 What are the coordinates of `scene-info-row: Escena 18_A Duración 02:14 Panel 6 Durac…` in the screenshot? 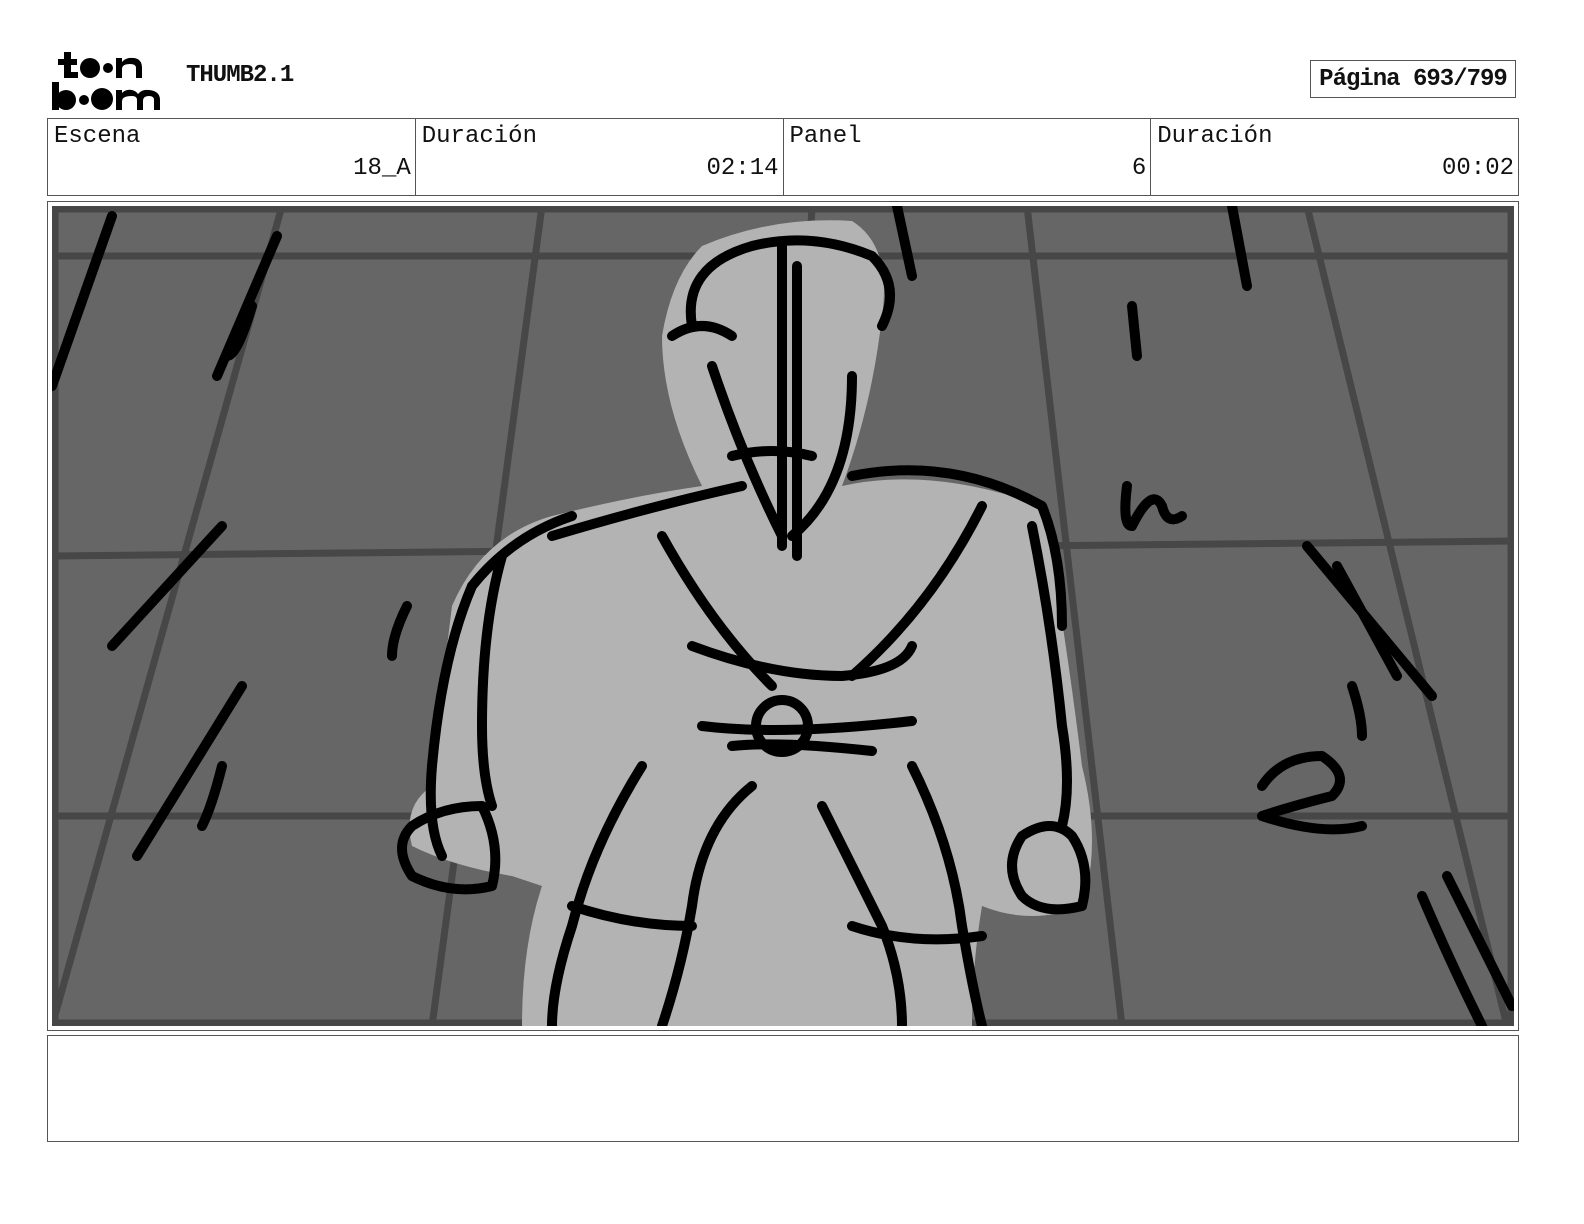 It's located at (783, 157).